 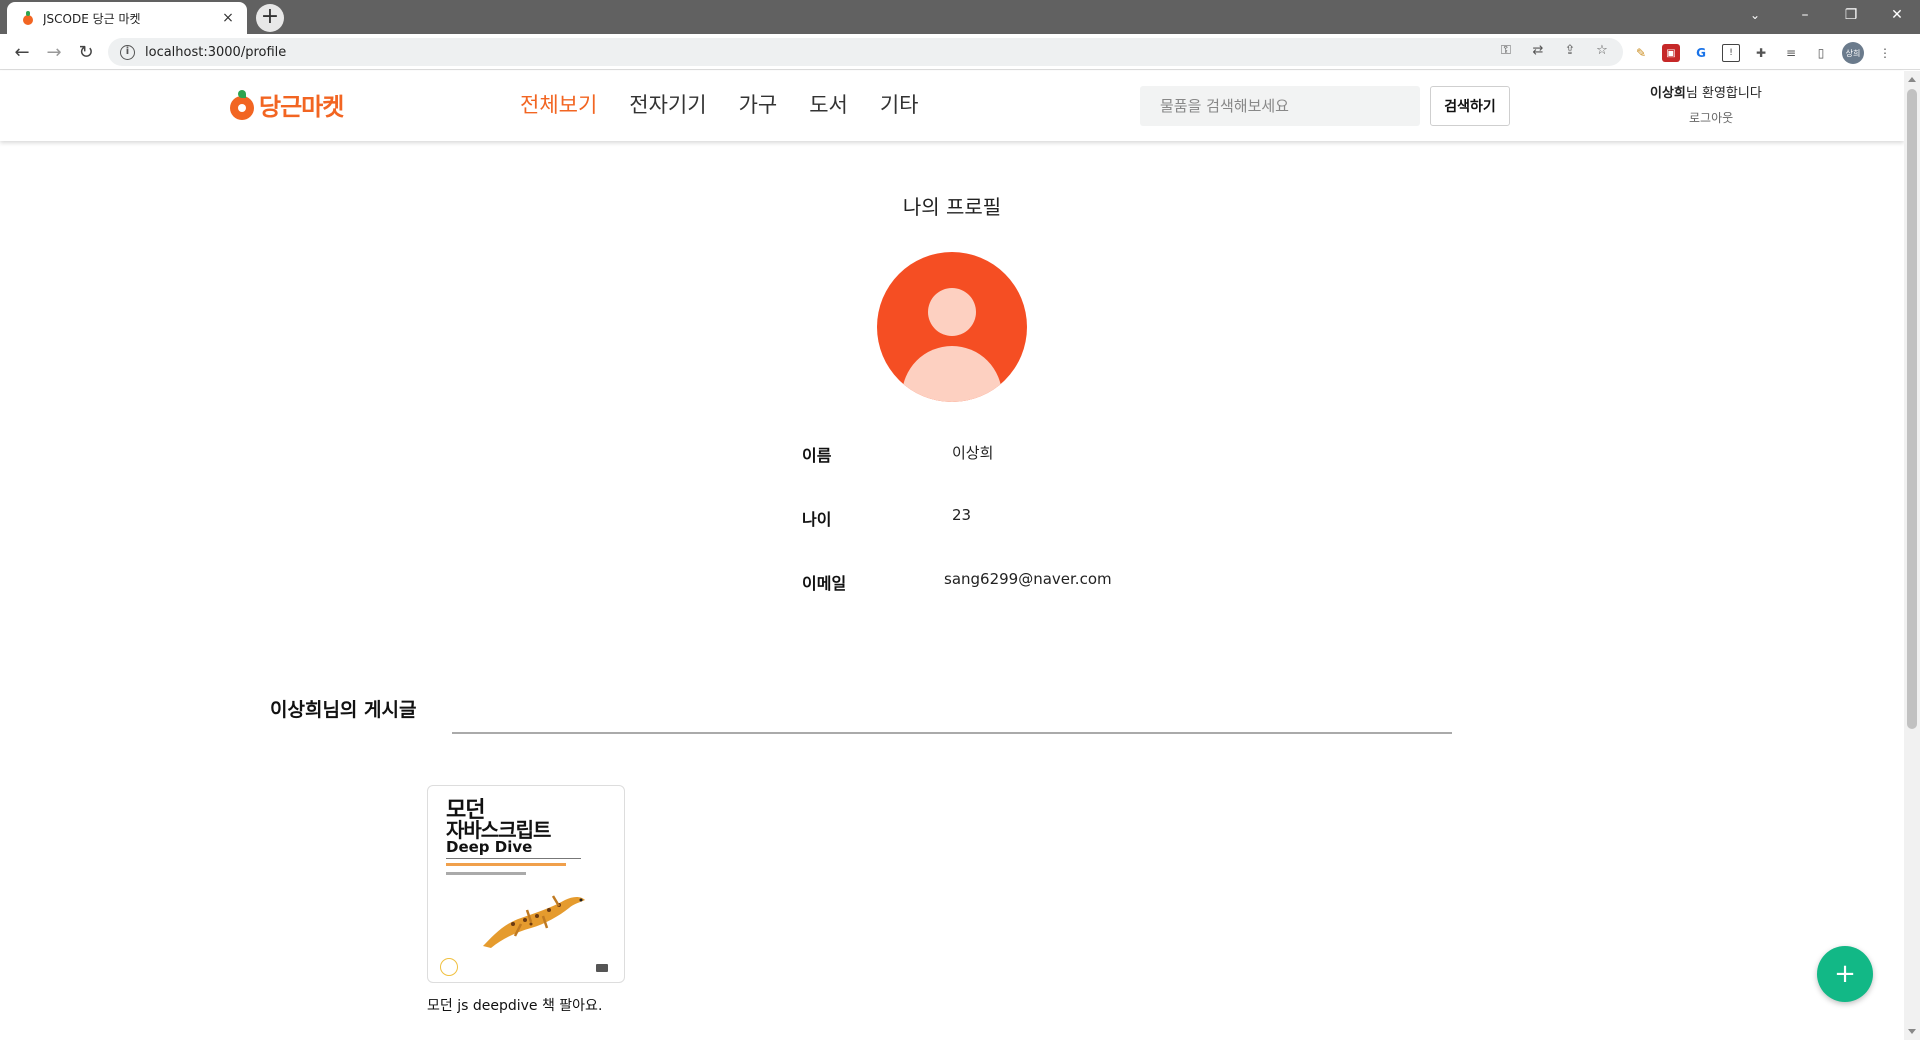 What do you see at coordinates (1711, 117) in the screenshot?
I see `logout-link: 로그아웃` at bounding box center [1711, 117].